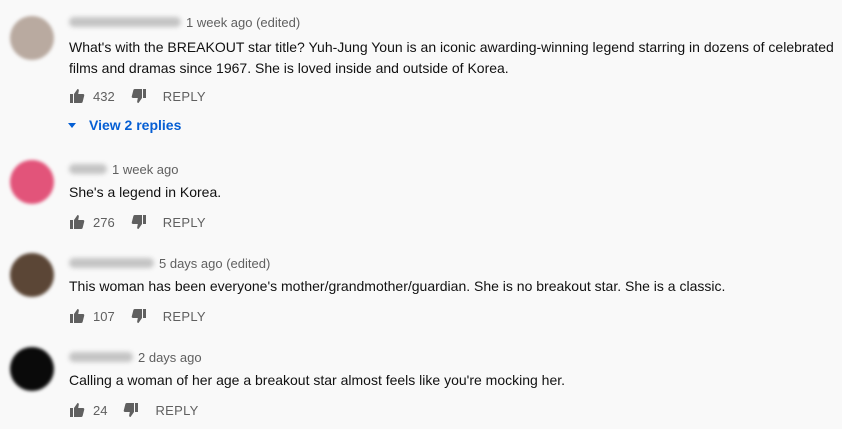 Image resolution: width=842 pixels, height=429 pixels. I want to click on comment-actions: 24 REPLY, so click(134, 410).